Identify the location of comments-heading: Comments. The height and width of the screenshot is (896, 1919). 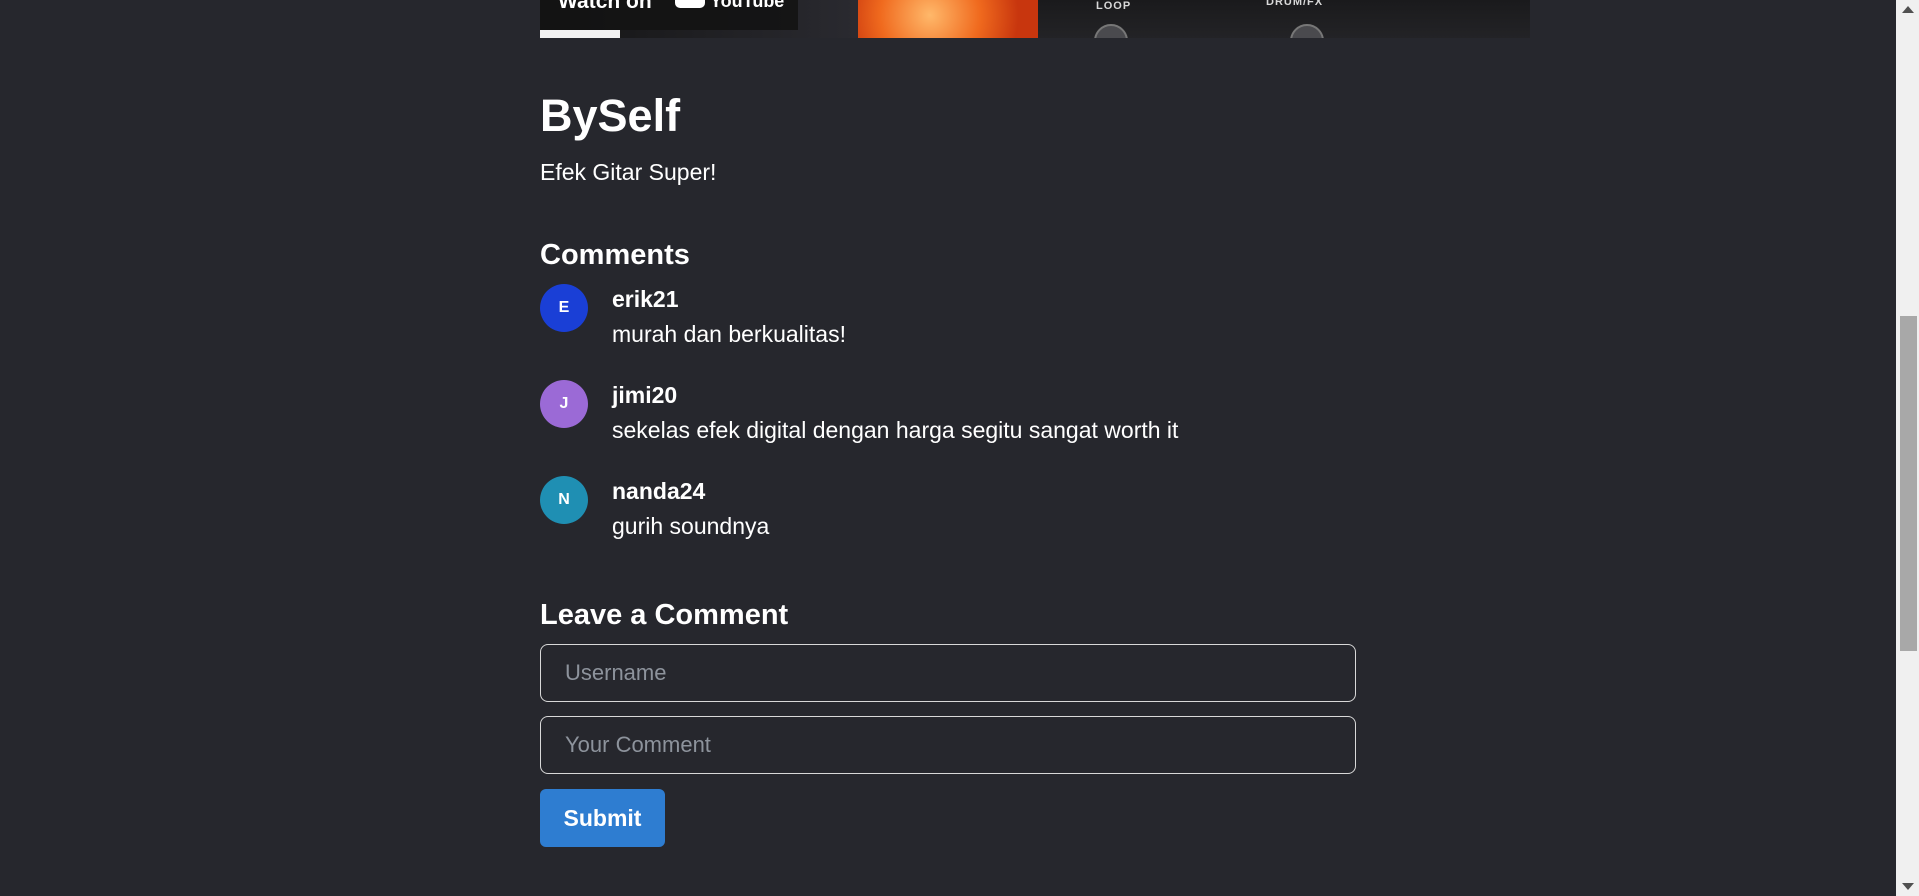
(615, 255).